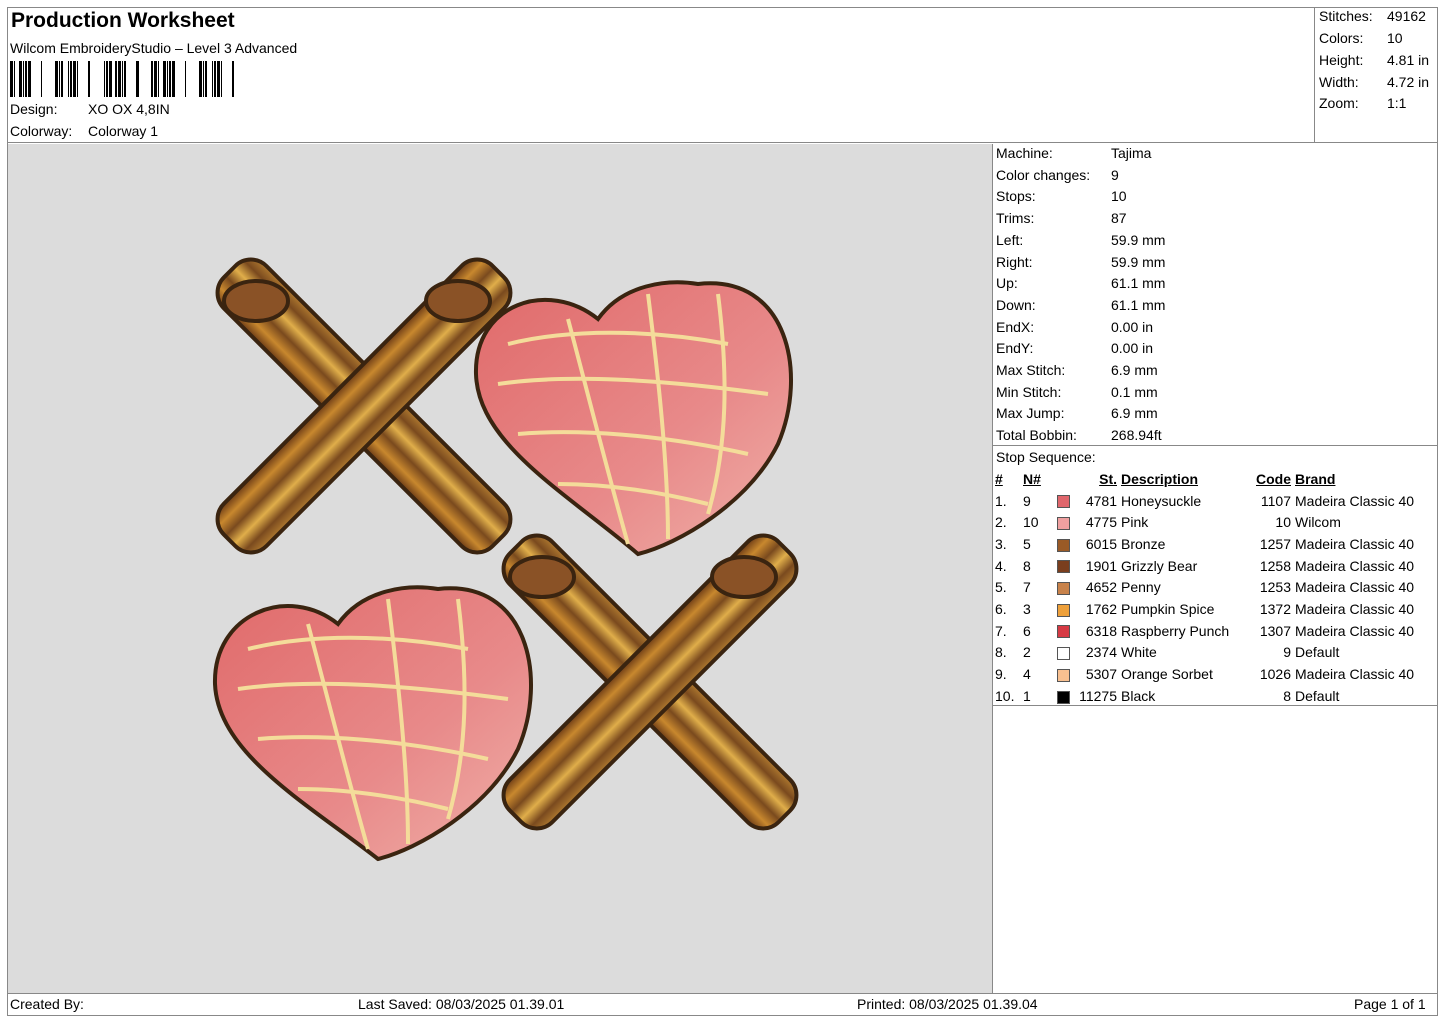  What do you see at coordinates (1016, 196) in the screenshot?
I see `info-key: Stops:` at bounding box center [1016, 196].